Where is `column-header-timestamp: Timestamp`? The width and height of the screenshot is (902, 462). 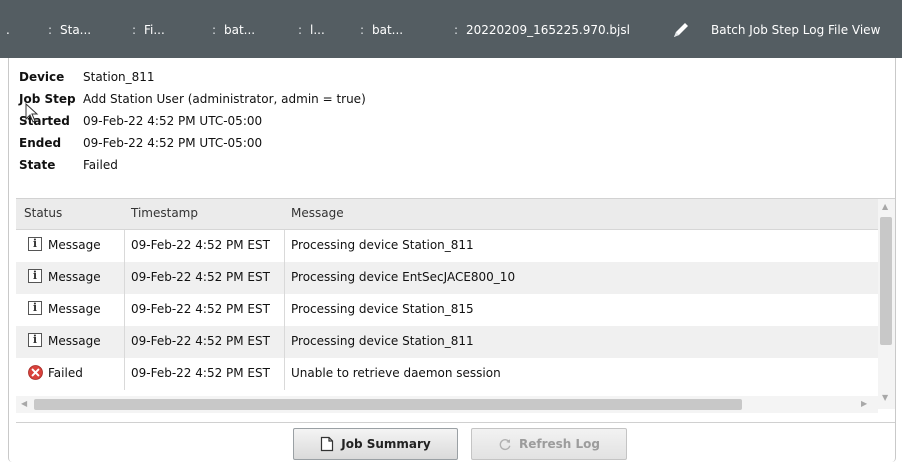
column-header-timestamp: Timestamp is located at coordinates (164, 213).